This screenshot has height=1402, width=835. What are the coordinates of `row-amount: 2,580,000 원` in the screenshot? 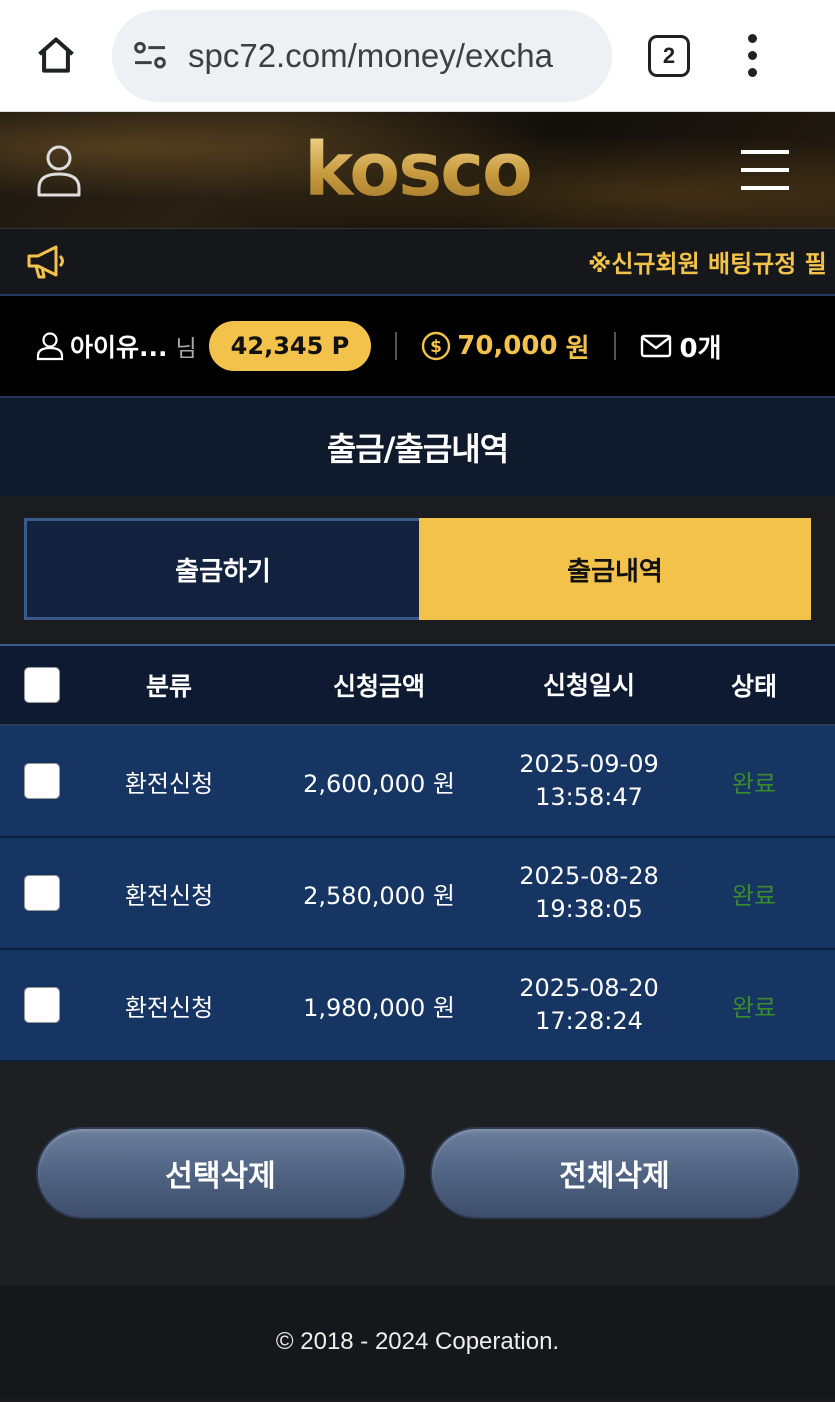 It's located at (379, 895).